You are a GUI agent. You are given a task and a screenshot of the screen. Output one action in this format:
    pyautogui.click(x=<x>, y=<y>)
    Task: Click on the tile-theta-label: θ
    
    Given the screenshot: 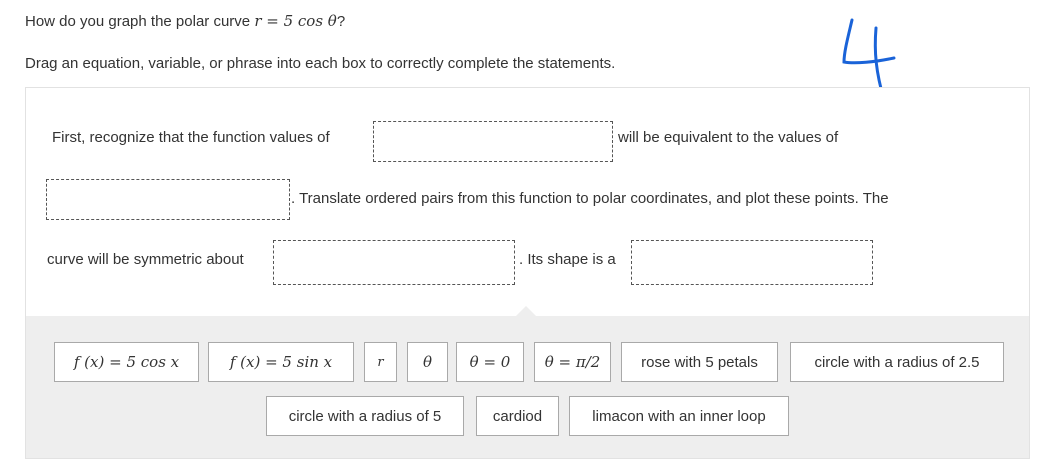 What is the action you would take?
    pyautogui.click(x=427, y=362)
    